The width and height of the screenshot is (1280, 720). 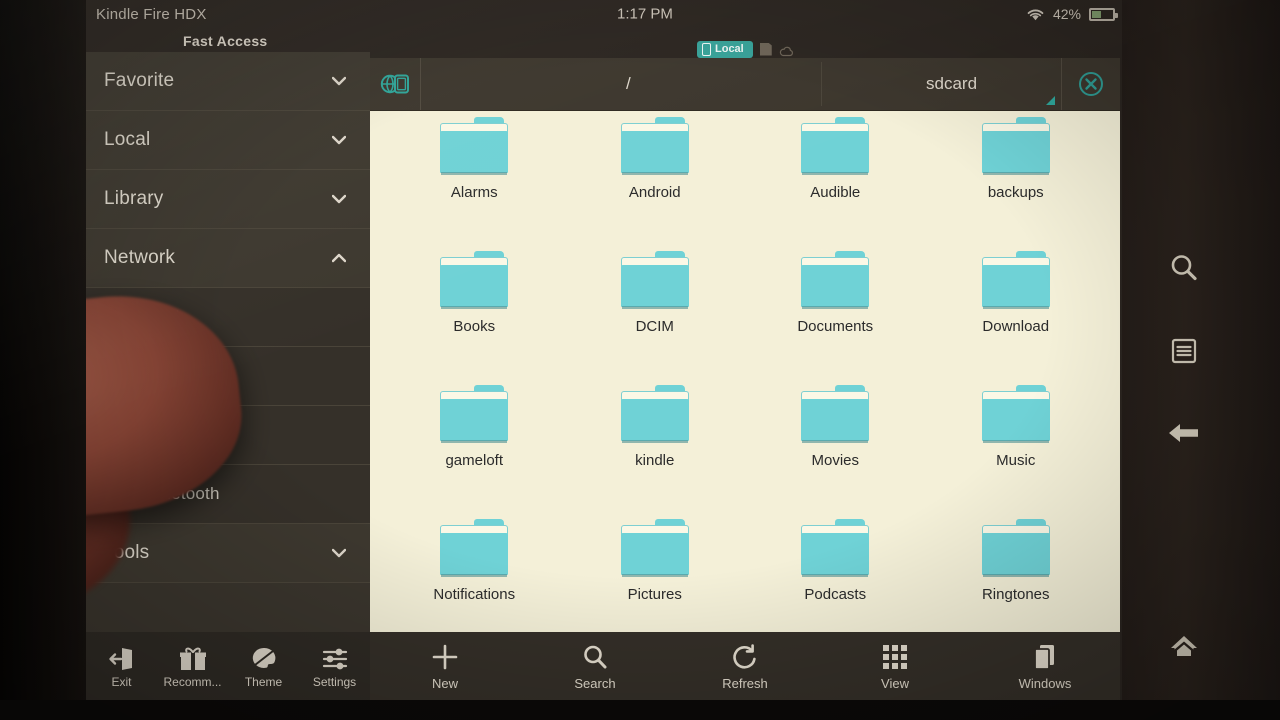 I want to click on left-bottom-toolbar: Exit Recomm... Theme Settings, so click(x=228, y=666).